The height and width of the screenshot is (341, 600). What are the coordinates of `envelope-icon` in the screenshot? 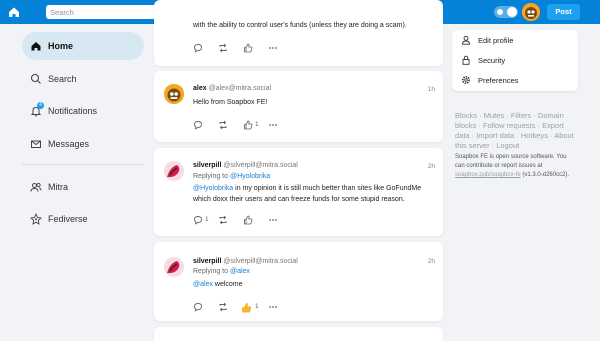 It's located at (36, 144).